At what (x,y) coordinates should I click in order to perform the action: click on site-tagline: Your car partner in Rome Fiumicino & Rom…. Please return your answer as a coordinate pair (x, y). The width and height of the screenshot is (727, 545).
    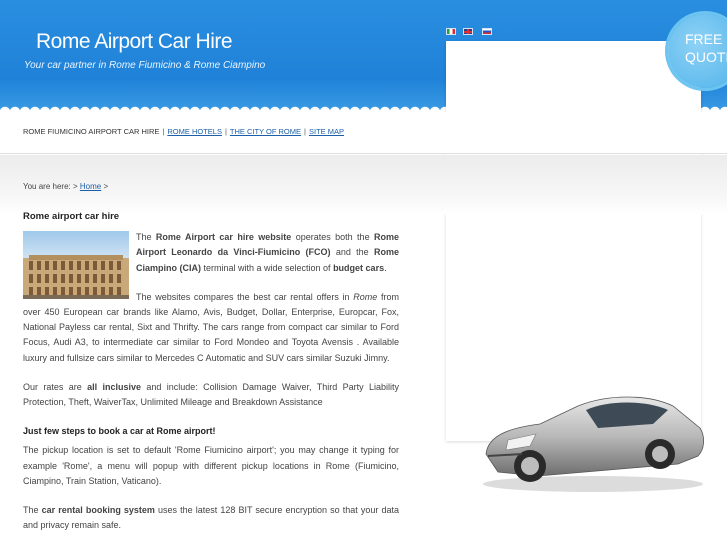
    Looking at the image, I should click on (145, 65).